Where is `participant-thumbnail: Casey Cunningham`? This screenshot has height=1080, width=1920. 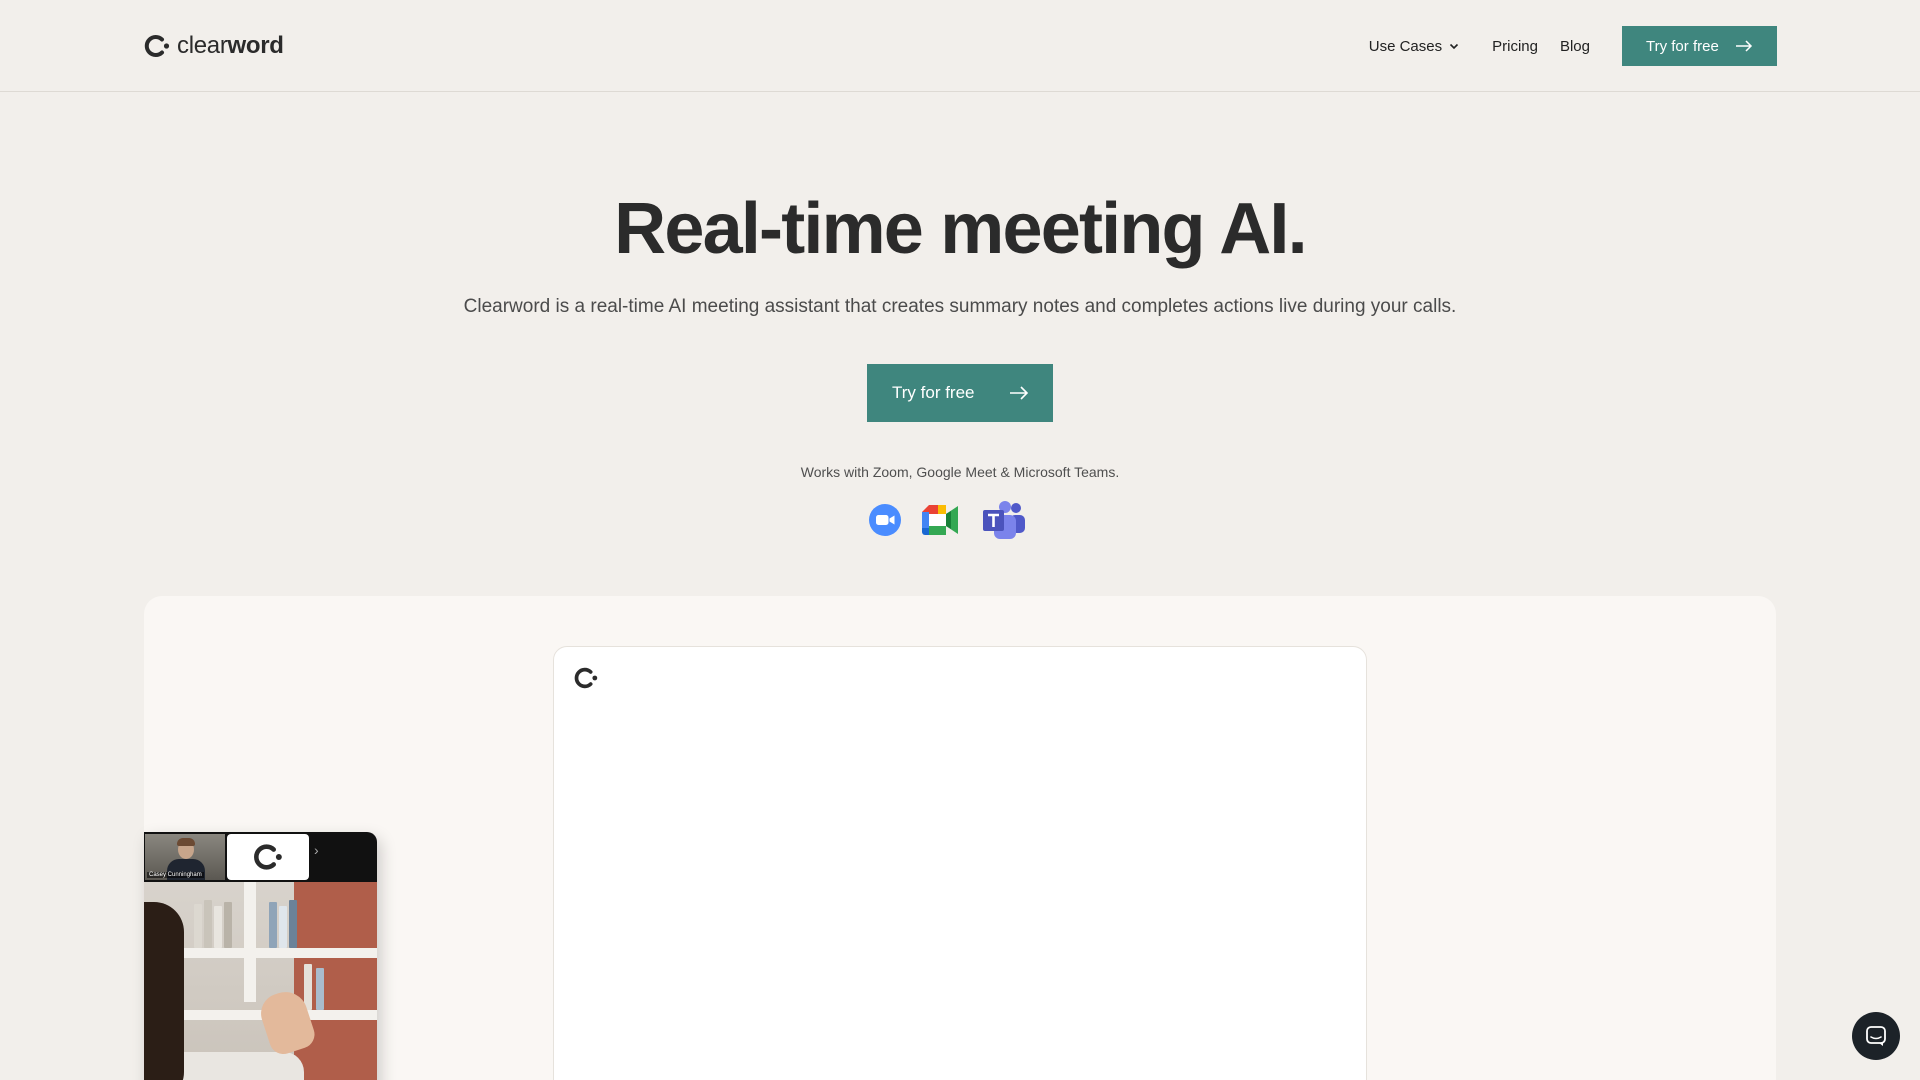
participant-thumbnail: Casey Cunningham is located at coordinates (185, 857).